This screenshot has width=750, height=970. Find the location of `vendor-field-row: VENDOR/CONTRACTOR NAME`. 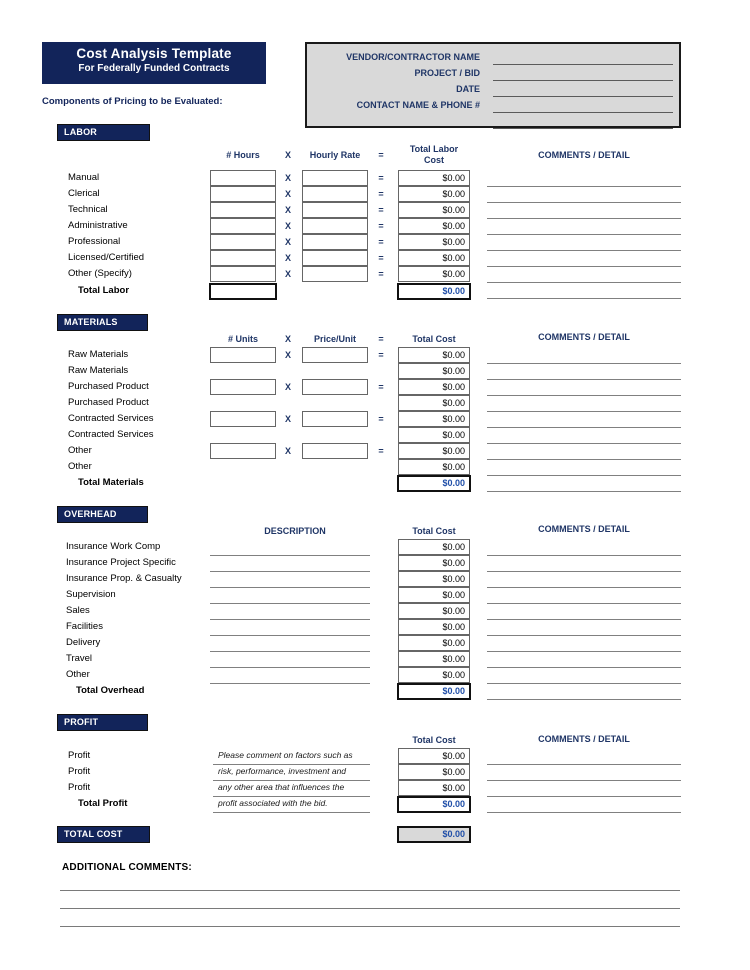

vendor-field-row: VENDOR/CONTRACTOR NAME is located at coordinates (493, 57).